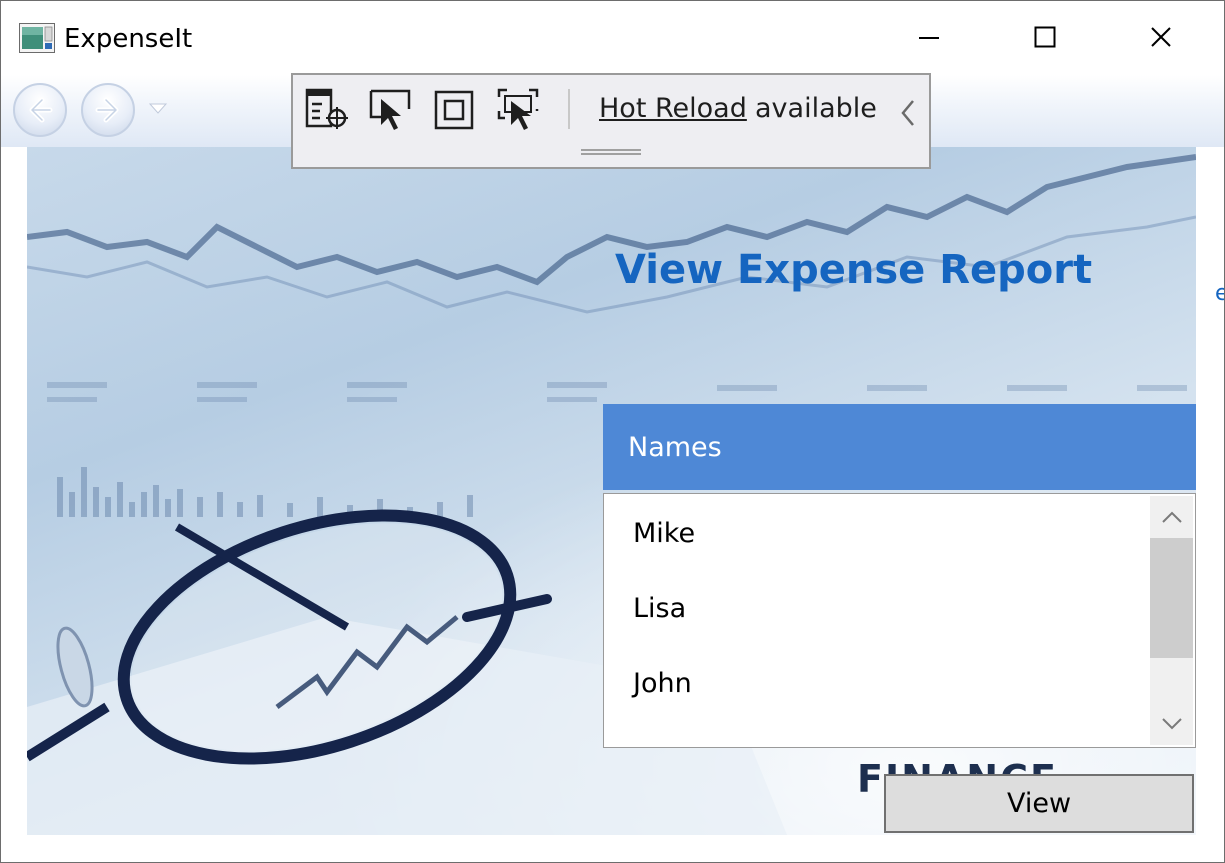 The height and width of the screenshot is (863, 1225). Describe the element at coordinates (328, 110) in the screenshot. I see `live-visual-tree-icon` at that location.